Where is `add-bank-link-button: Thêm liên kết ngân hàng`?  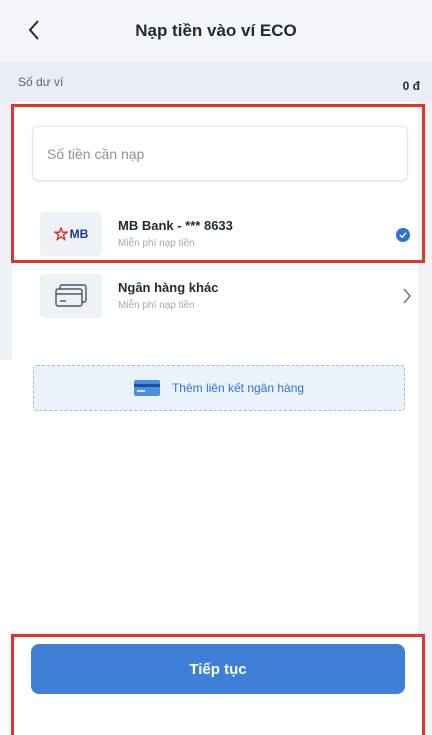
add-bank-link-button: Thêm liên kết ngân hàng is located at coordinates (219, 388).